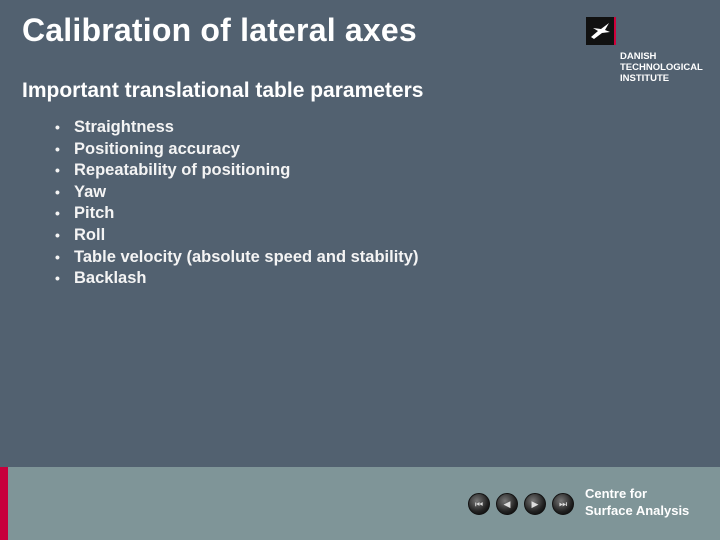 This screenshot has width=720, height=540. I want to click on last-slide-button: ⏭, so click(563, 504).